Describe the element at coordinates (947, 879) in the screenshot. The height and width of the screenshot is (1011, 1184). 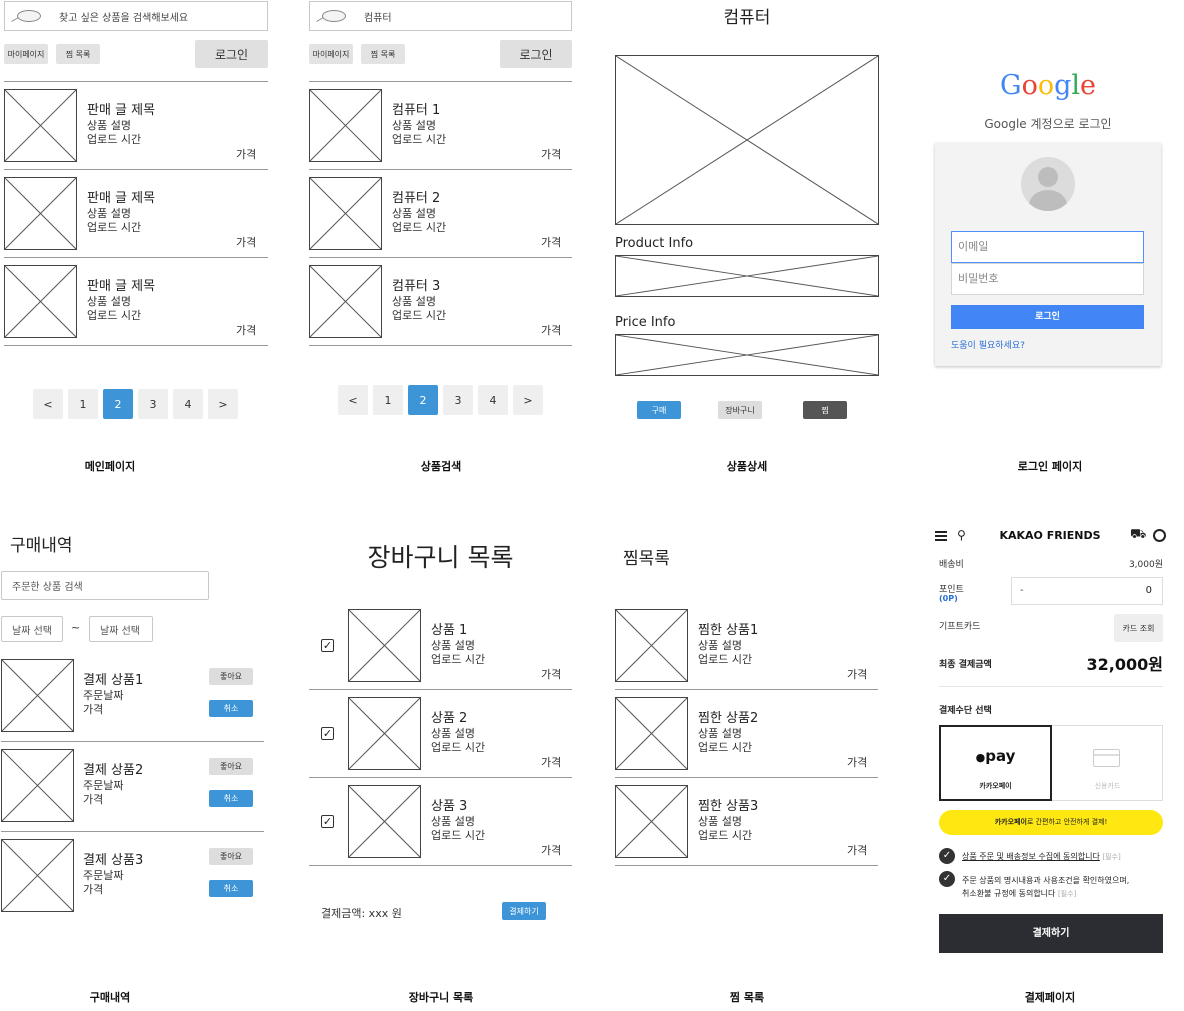
I see `agree2-check-icon: ✓` at that location.